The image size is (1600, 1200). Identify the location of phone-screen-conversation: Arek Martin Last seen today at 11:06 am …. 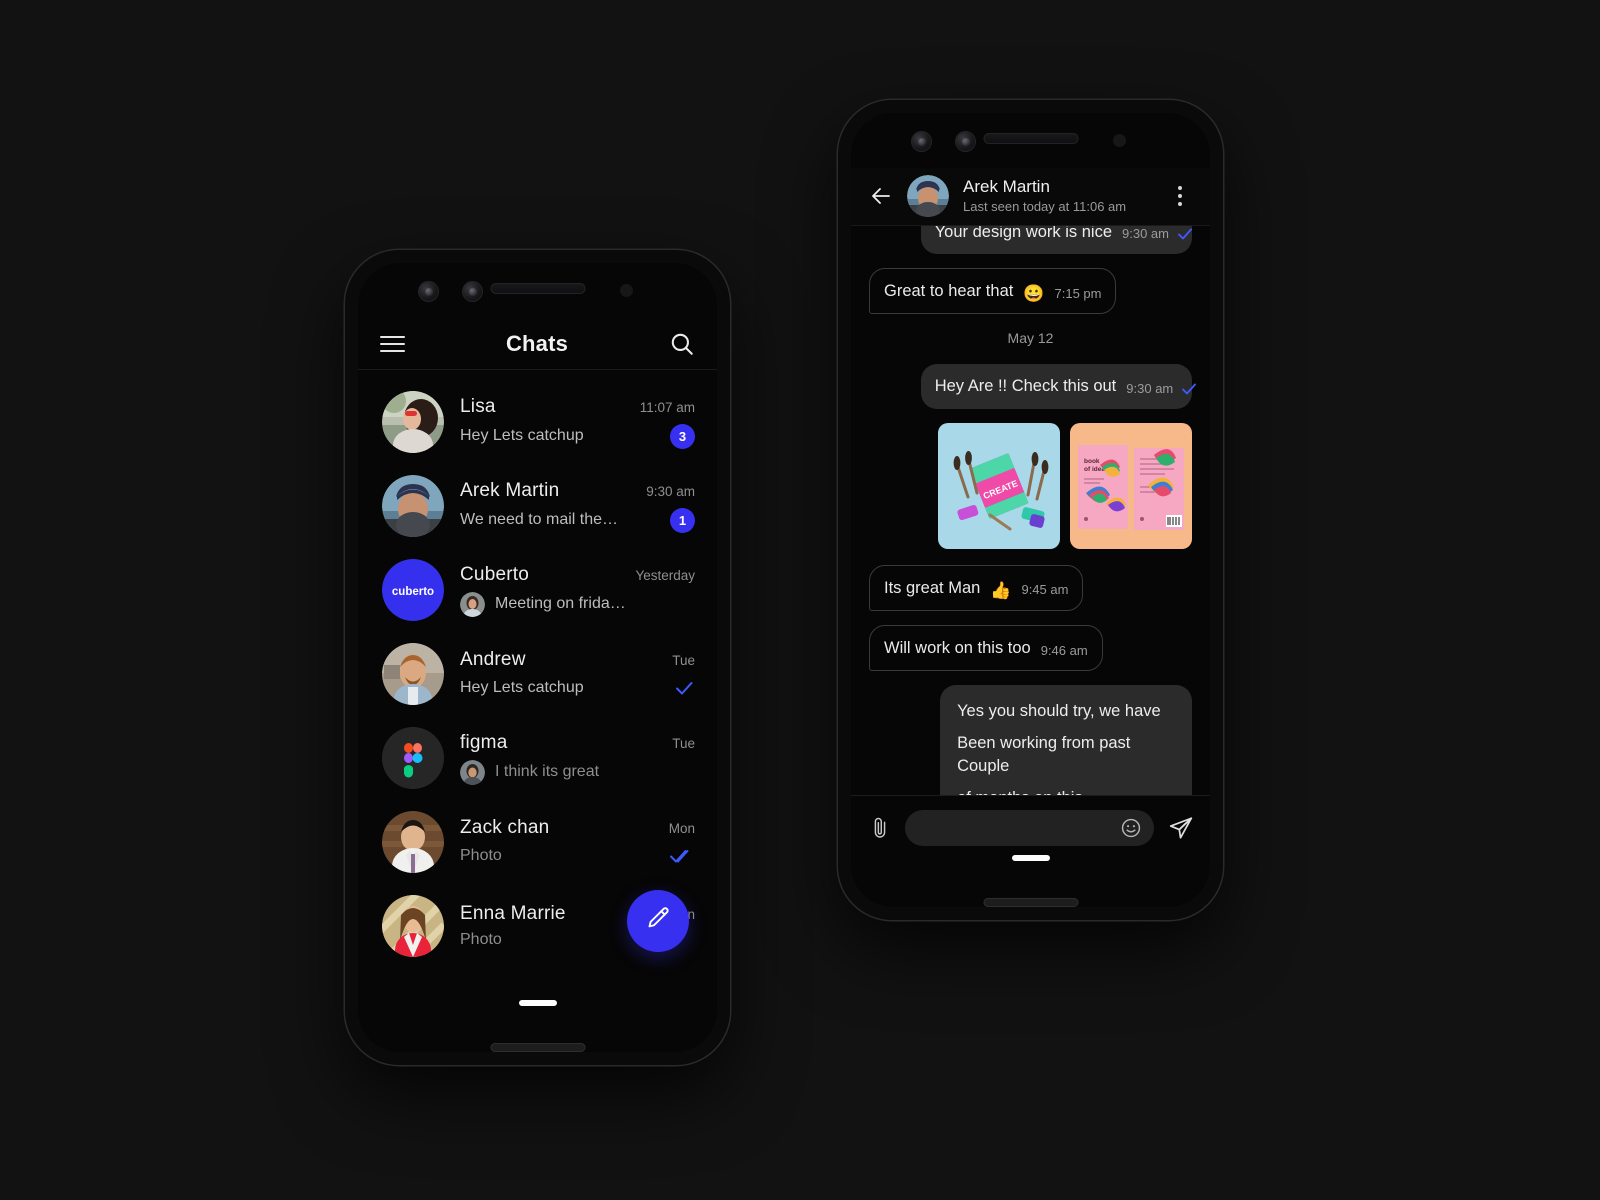
(1030, 510).